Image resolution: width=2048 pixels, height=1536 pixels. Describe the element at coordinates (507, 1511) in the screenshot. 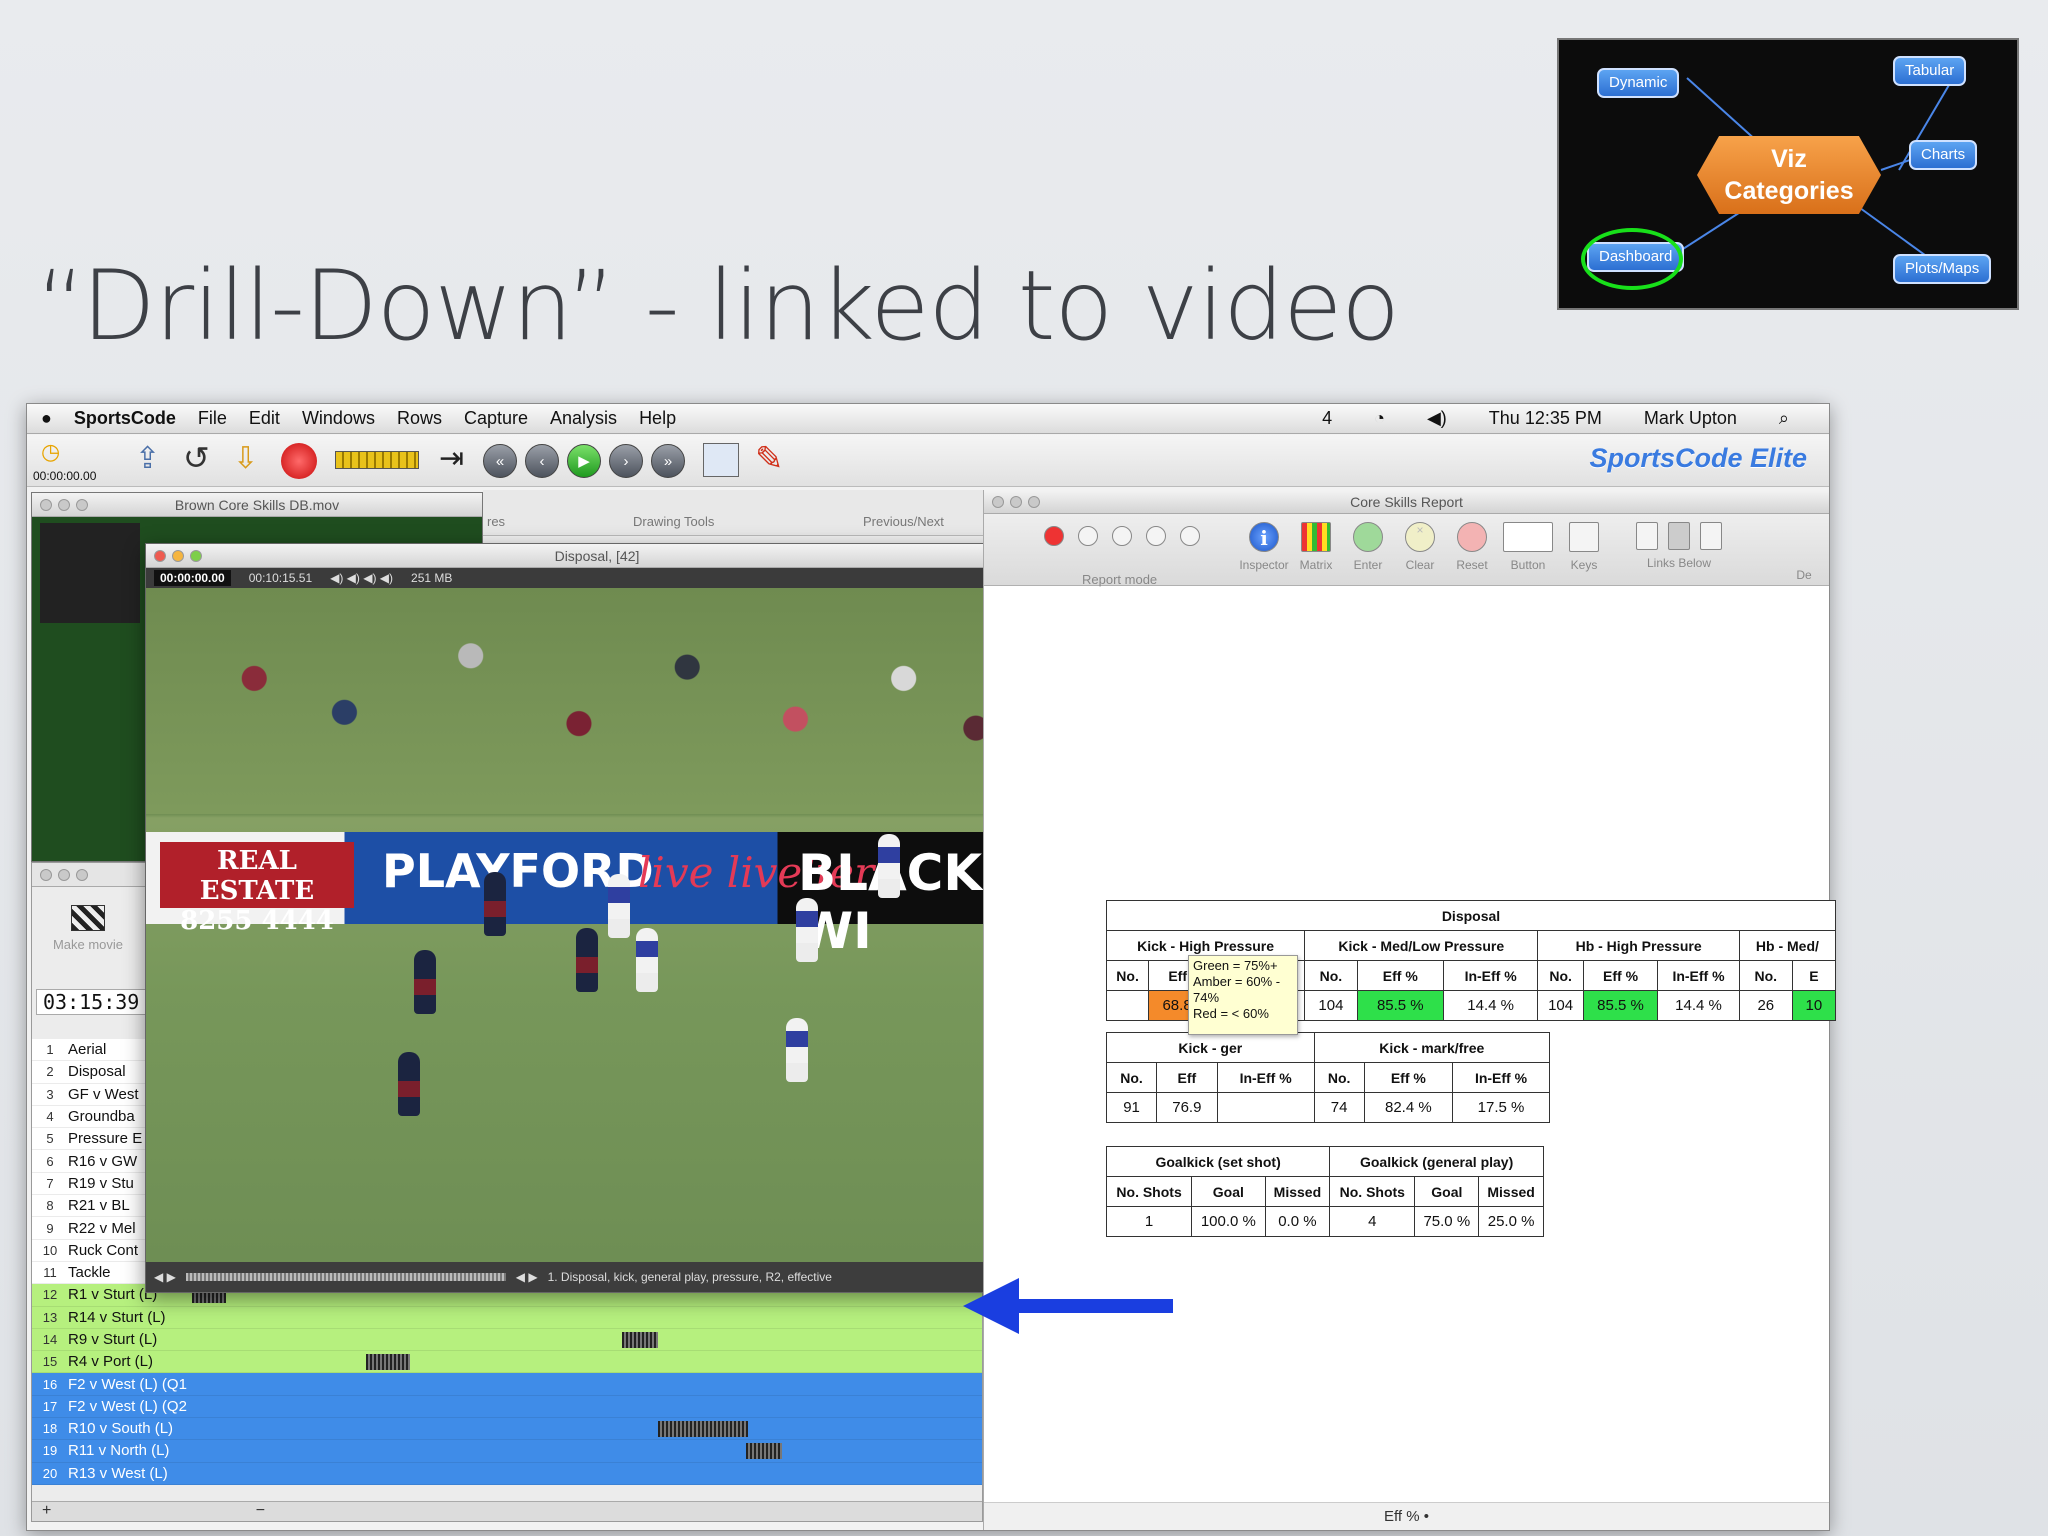

I see `timeline-bottom-bar: + −` at that location.